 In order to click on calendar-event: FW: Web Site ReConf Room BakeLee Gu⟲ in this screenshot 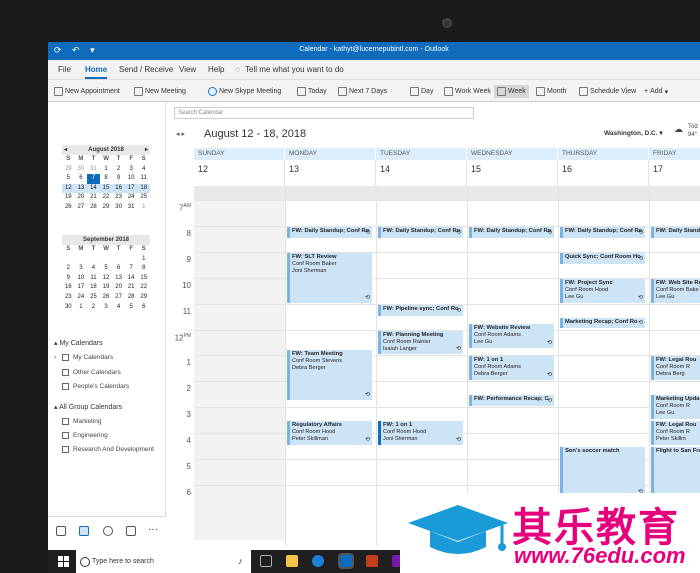, I will do `click(675, 290)`.